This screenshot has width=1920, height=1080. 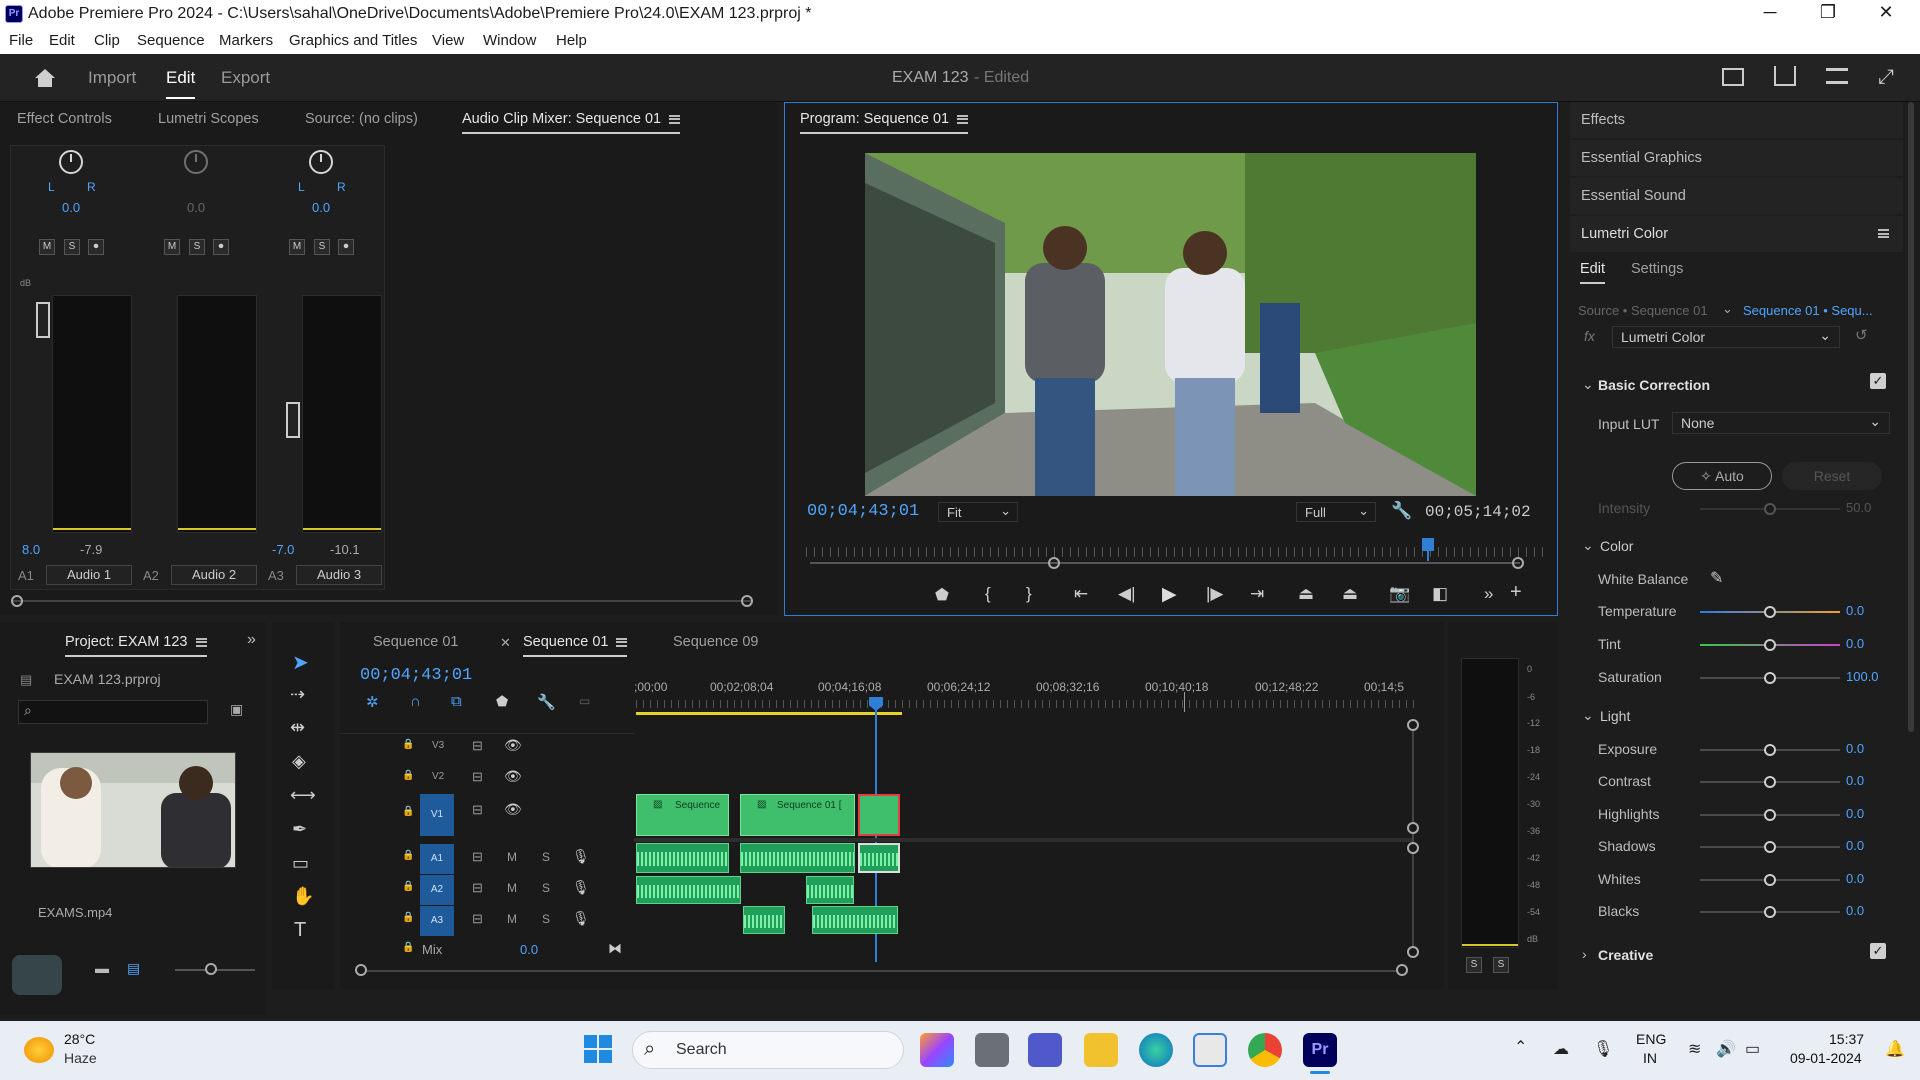 I want to click on creative-header: Creative, so click(x=1625, y=955).